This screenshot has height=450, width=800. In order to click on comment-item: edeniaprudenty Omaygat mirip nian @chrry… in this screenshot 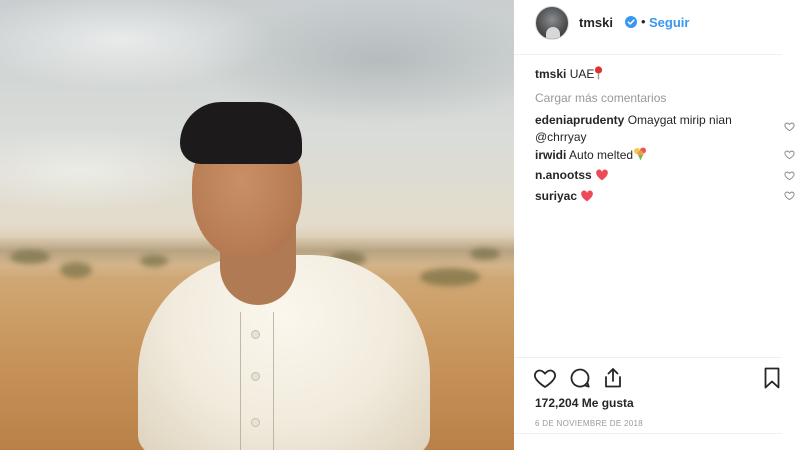, I will do `click(650, 129)`.